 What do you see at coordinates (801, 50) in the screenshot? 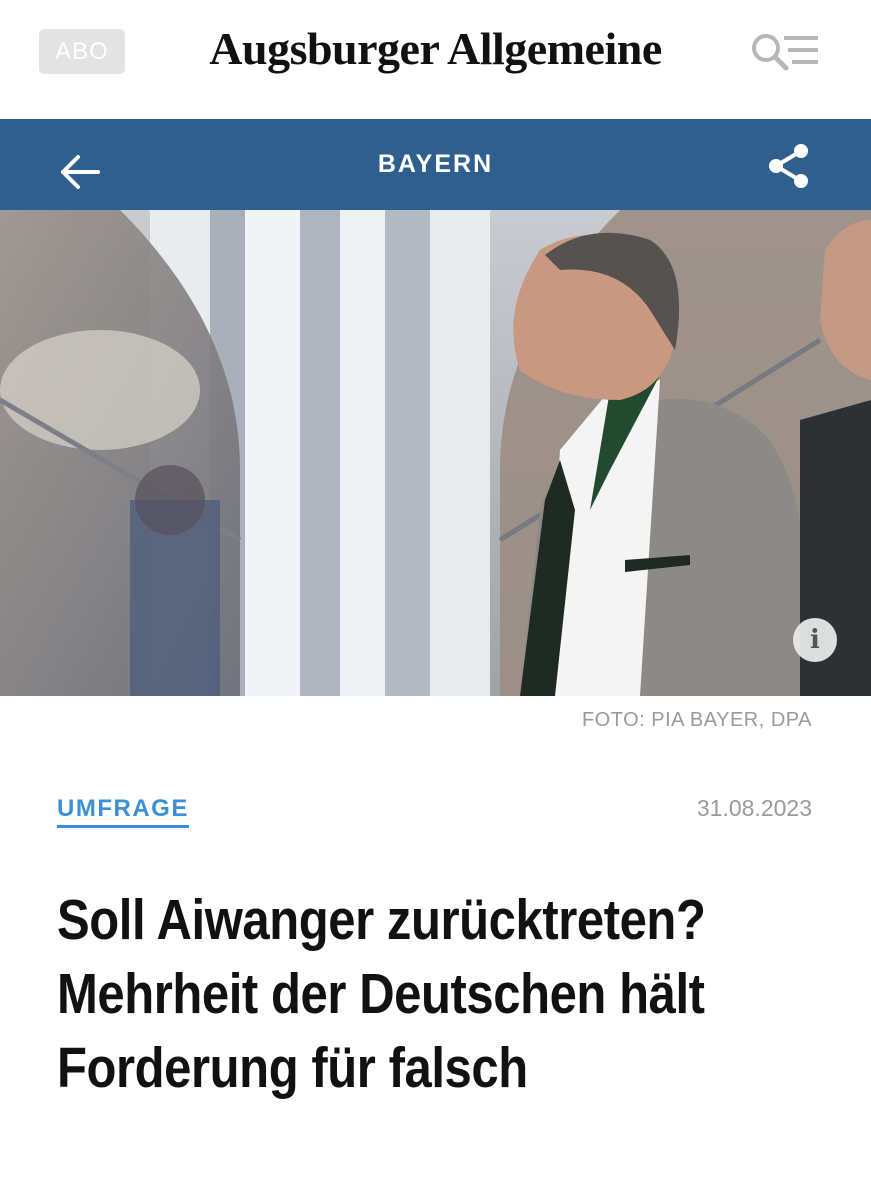
I see `menu-icon` at bounding box center [801, 50].